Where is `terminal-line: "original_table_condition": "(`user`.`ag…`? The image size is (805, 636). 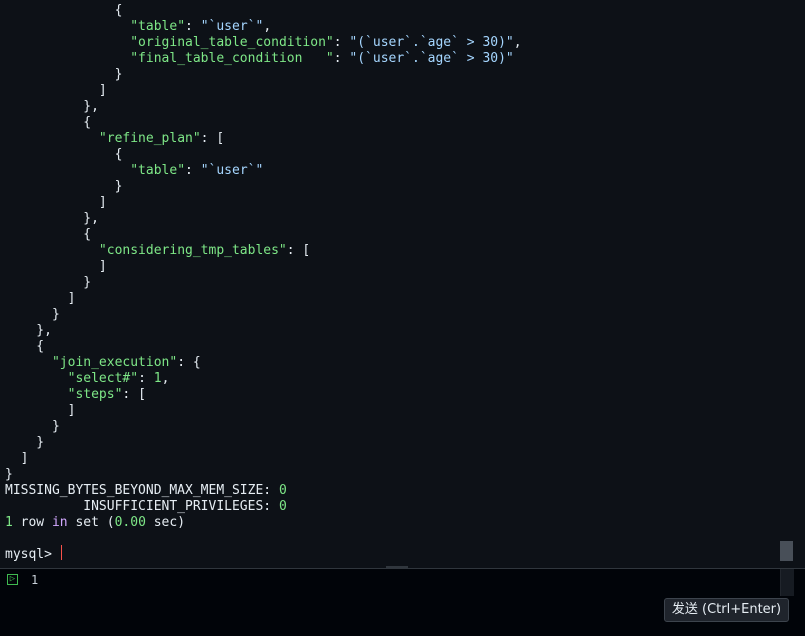
terminal-line: "original_table_condition": "(`user`.`ag… is located at coordinates (263, 43).